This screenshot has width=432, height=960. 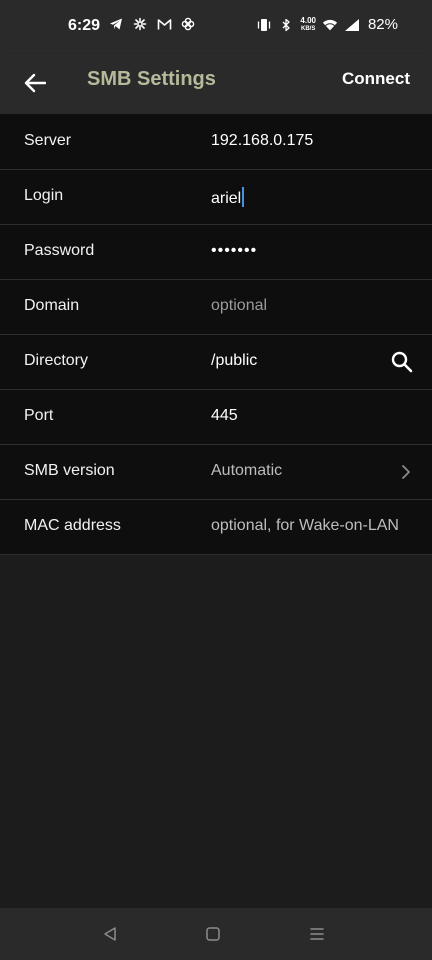 I want to click on back-nav-icon, so click(x=110, y=934).